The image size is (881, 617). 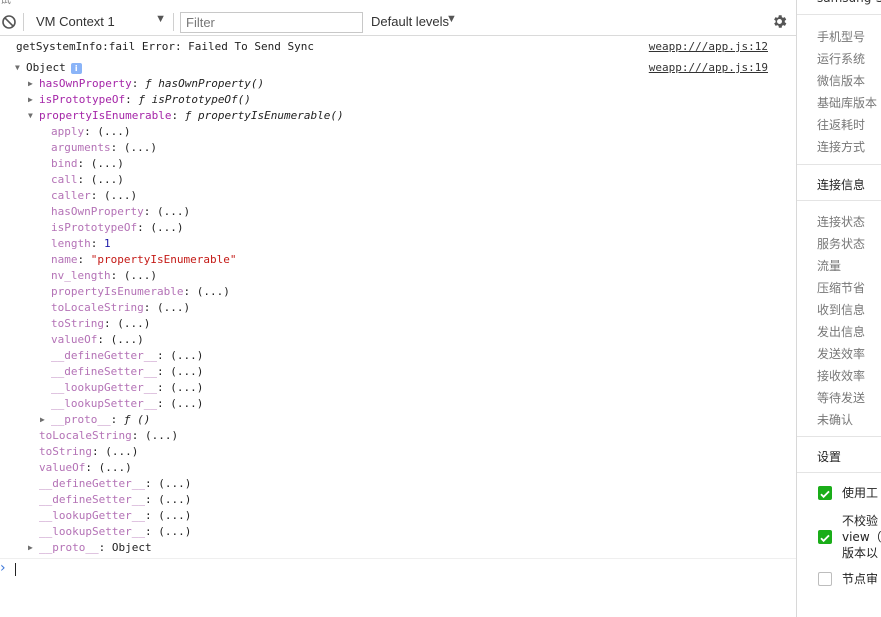 What do you see at coordinates (708, 47) in the screenshot?
I see `source-link: weapp:///app.js:12` at bounding box center [708, 47].